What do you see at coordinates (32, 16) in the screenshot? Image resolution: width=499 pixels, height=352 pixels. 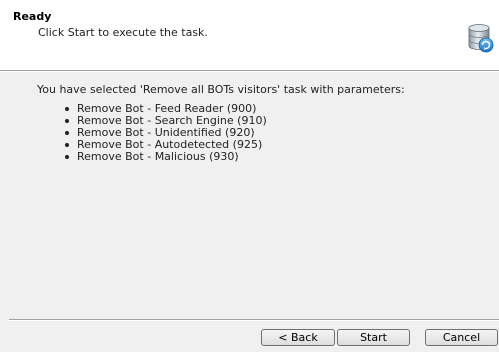 I see `page-title: Ready` at bounding box center [32, 16].